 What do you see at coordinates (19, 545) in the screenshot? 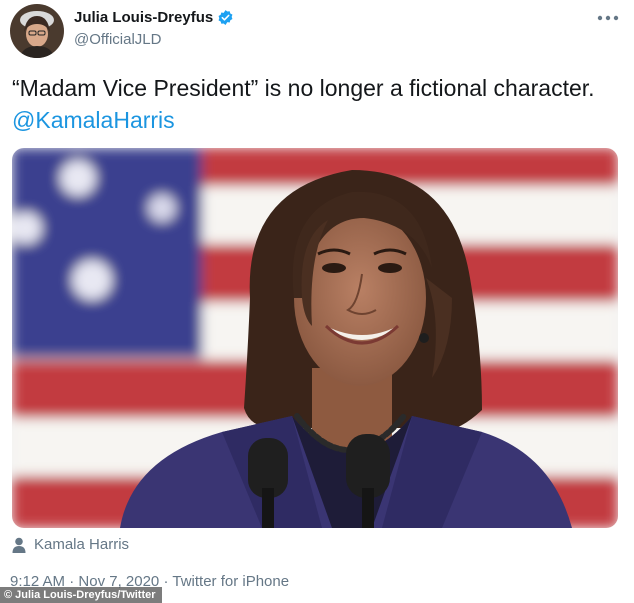
I see `person-icon` at bounding box center [19, 545].